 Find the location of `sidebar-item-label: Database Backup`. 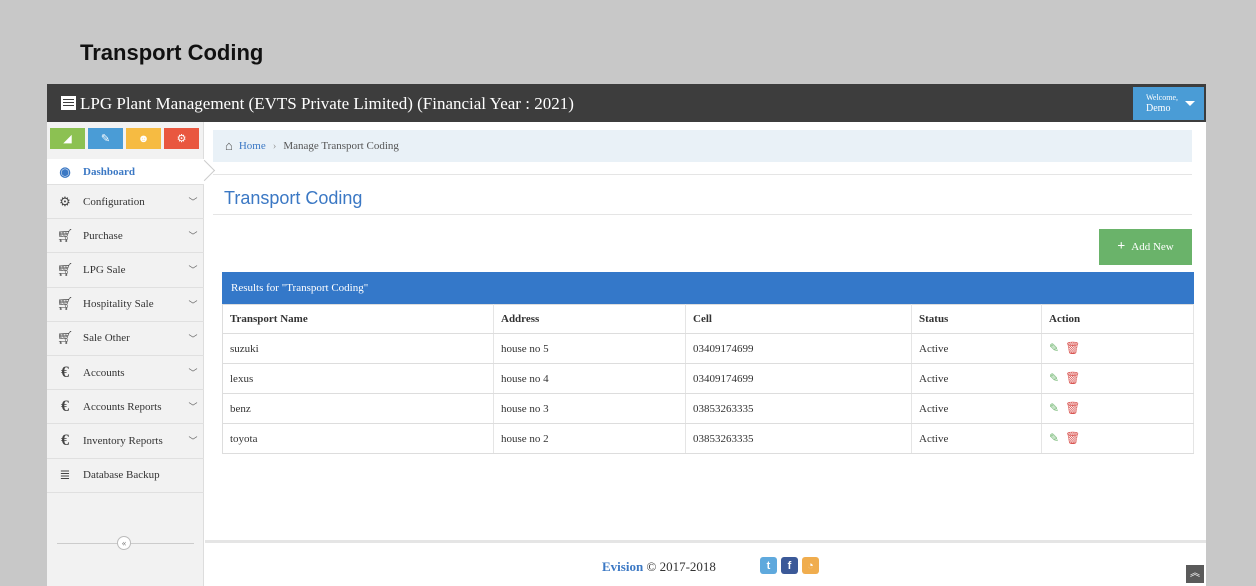

sidebar-item-label: Database Backup is located at coordinates (121, 475).